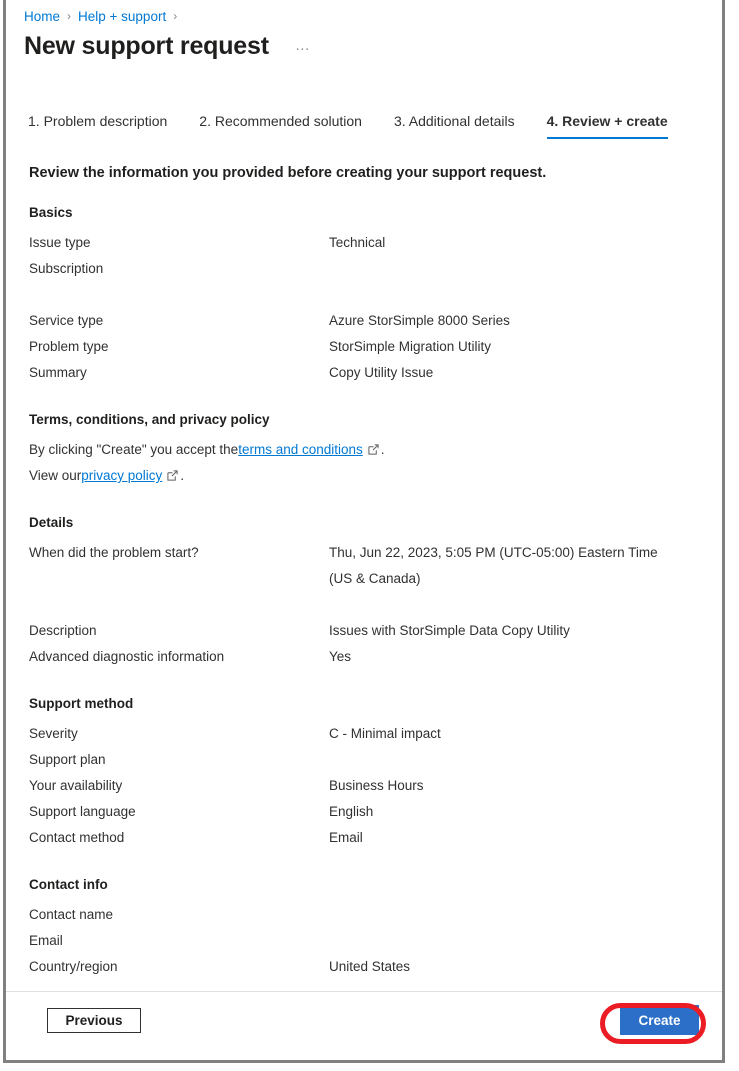 This screenshot has width=739, height=1071. What do you see at coordinates (67, 759) in the screenshot?
I see `row-label: Support plan` at bounding box center [67, 759].